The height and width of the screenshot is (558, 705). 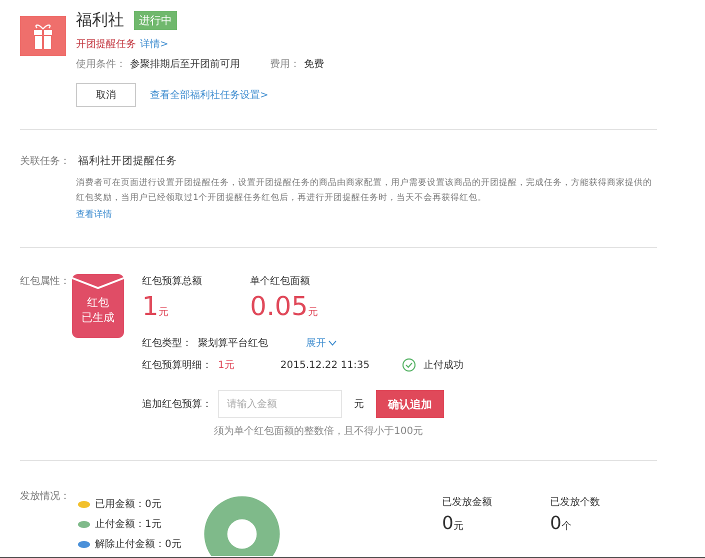 I want to click on task-name: 开团提醒任务, so click(x=106, y=44).